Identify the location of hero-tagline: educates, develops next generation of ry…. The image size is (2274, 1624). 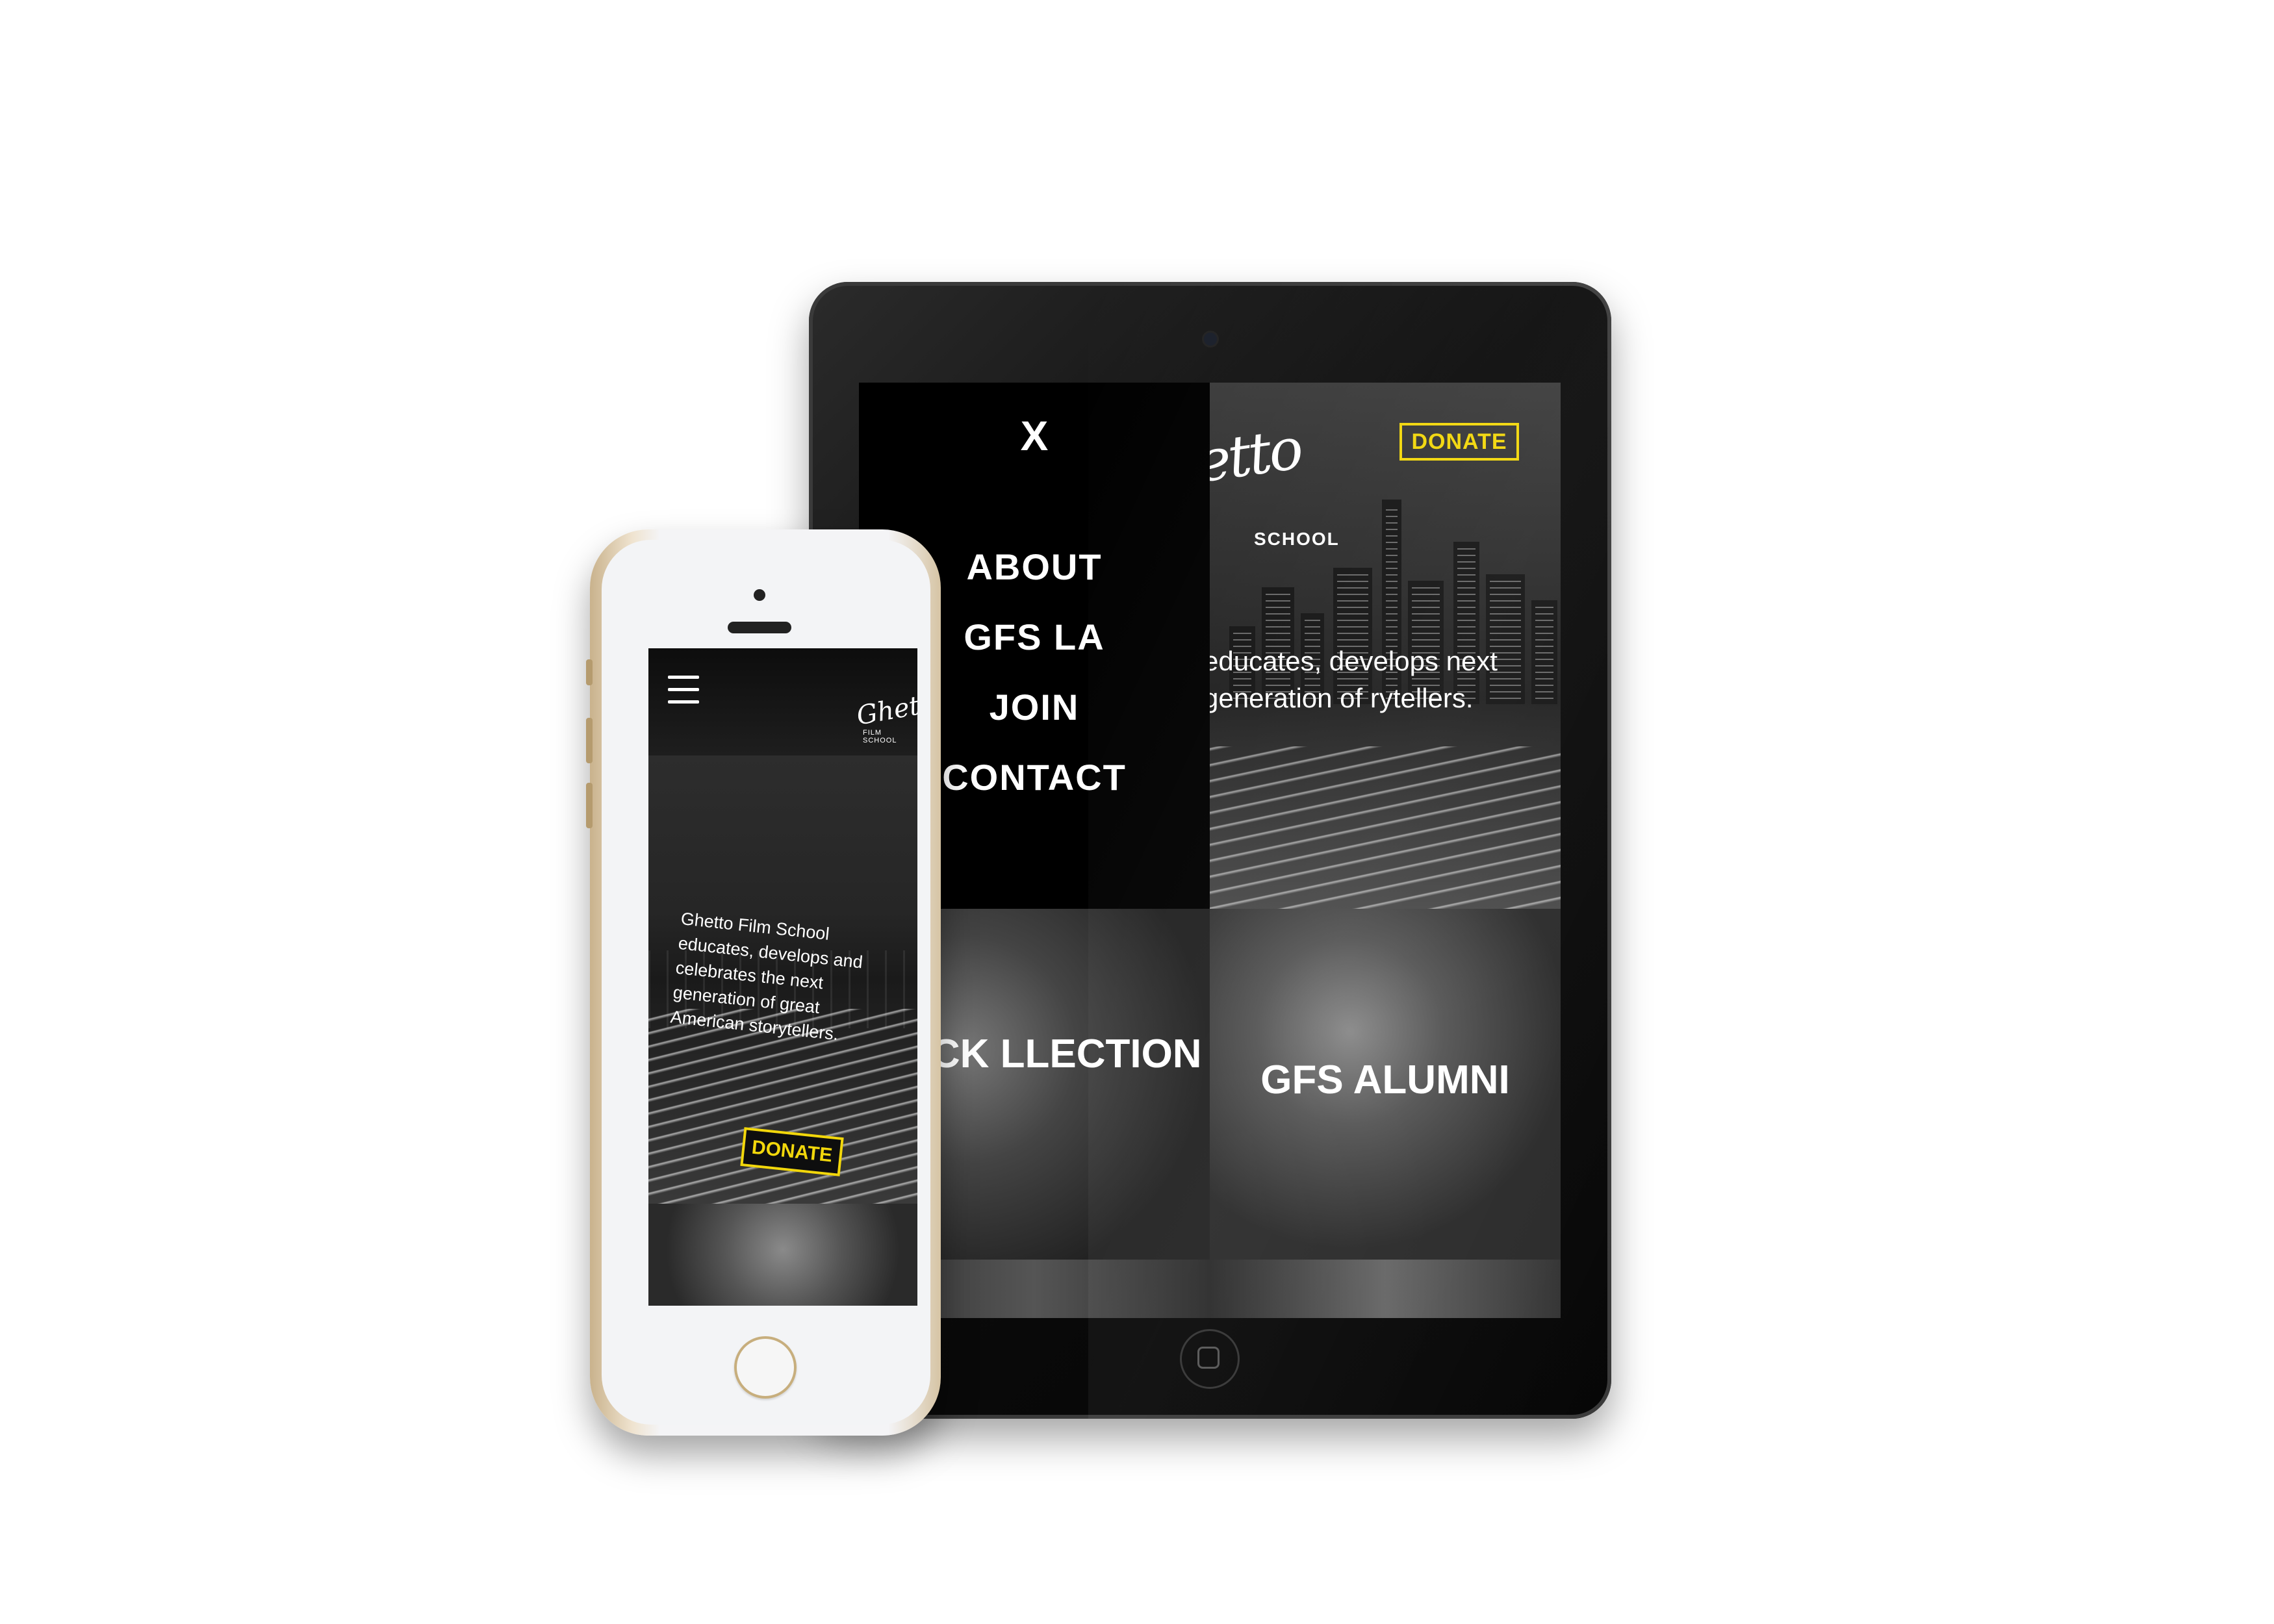
(1350, 679).